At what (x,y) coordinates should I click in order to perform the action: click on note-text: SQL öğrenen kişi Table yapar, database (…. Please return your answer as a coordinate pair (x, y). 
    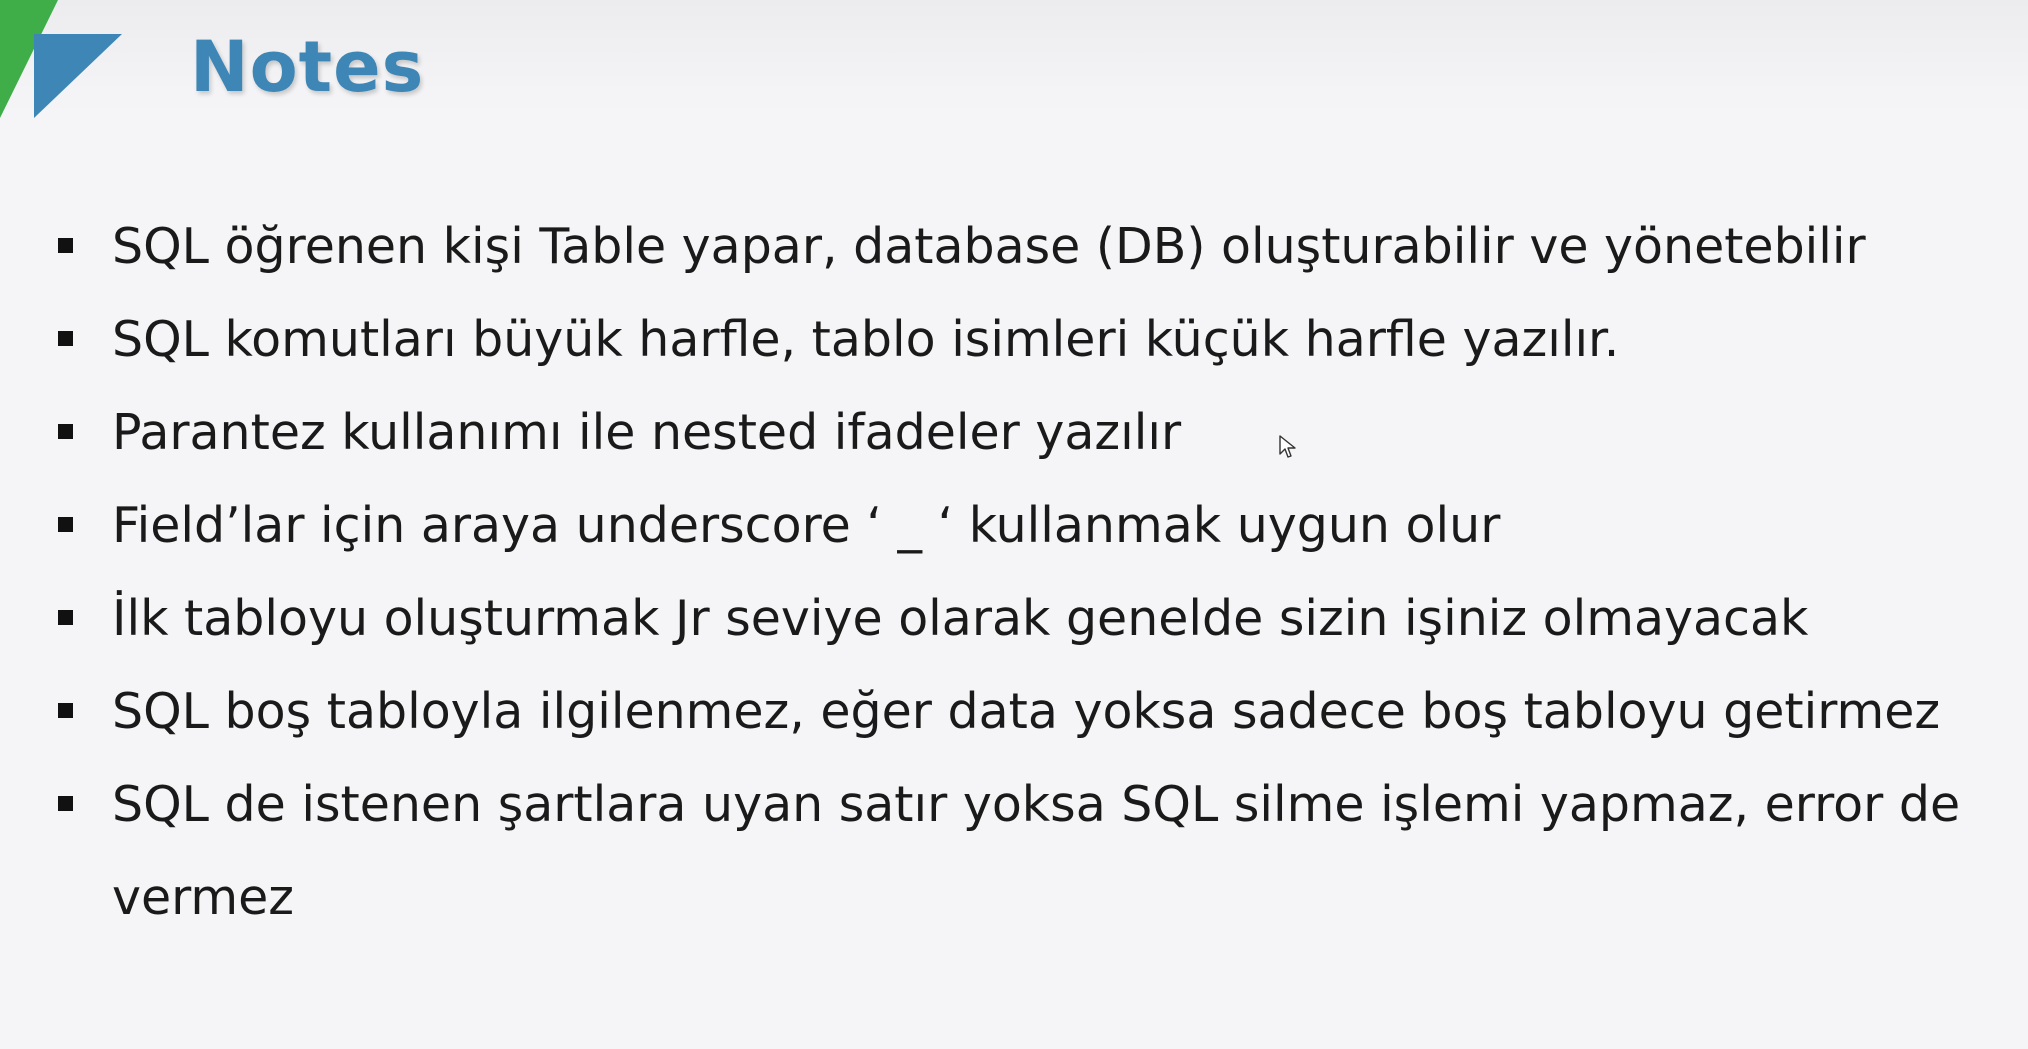
    Looking at the image, I should click on (989, 246).